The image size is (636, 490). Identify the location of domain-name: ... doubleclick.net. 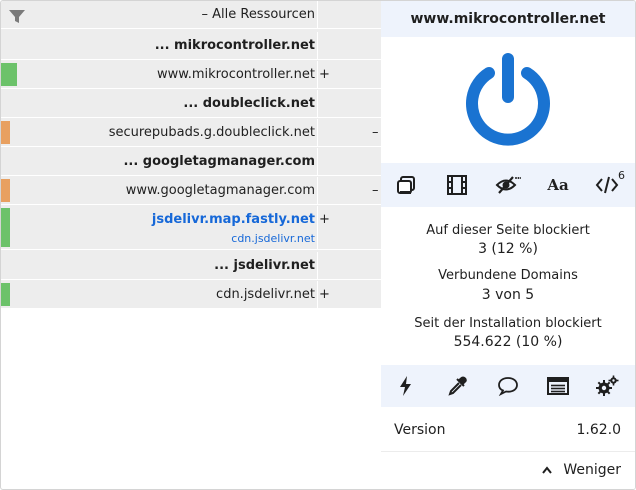
(249, 103).